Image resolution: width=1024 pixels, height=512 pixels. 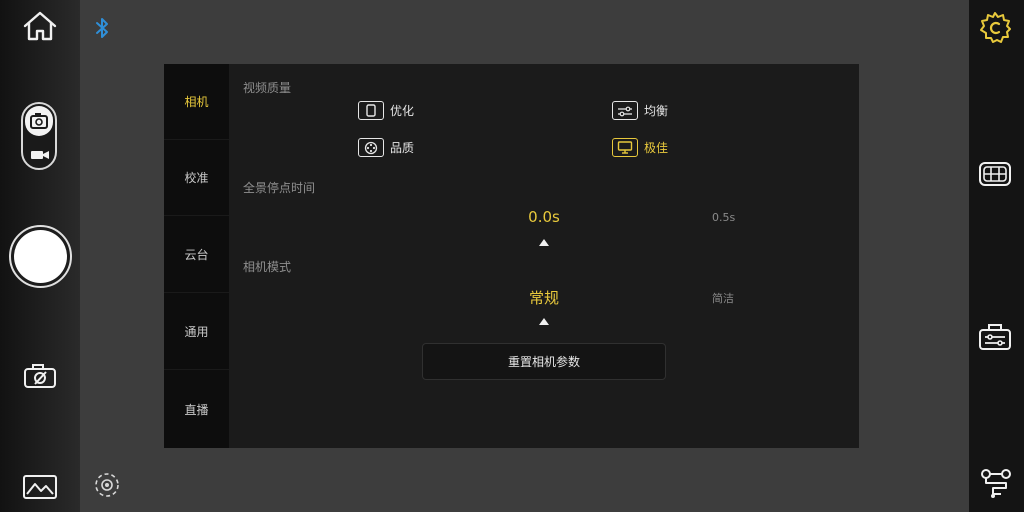 I want to click on film-reel-icon, so click(x=371, y=147).